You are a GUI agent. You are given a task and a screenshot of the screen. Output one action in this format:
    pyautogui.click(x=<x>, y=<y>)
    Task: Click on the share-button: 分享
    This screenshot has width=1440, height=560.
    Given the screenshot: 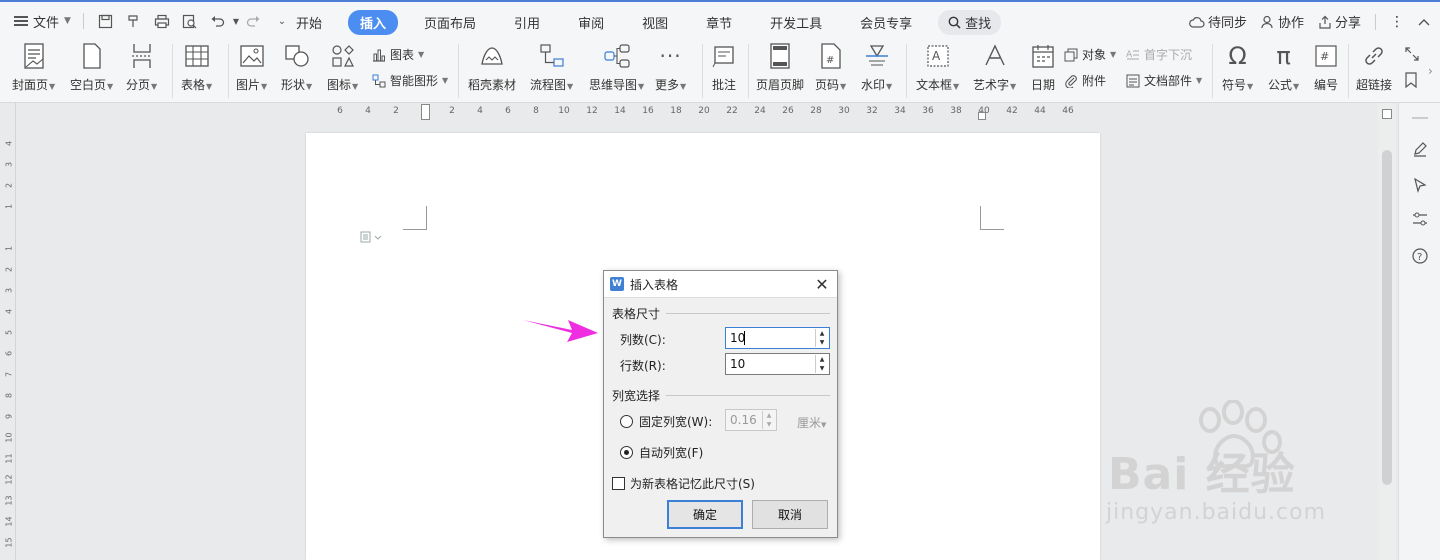 What is the action you would take?
    pyautogui.click(x=1339, y=21)
    